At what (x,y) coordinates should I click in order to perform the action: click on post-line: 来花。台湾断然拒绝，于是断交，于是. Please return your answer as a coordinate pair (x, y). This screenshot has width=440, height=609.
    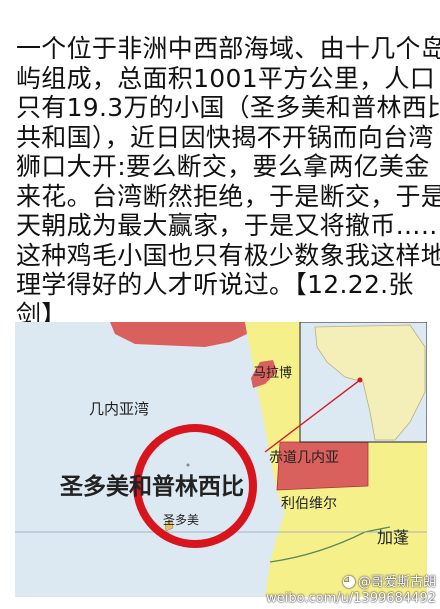
    Looking at the image, I should click on (228, 196).